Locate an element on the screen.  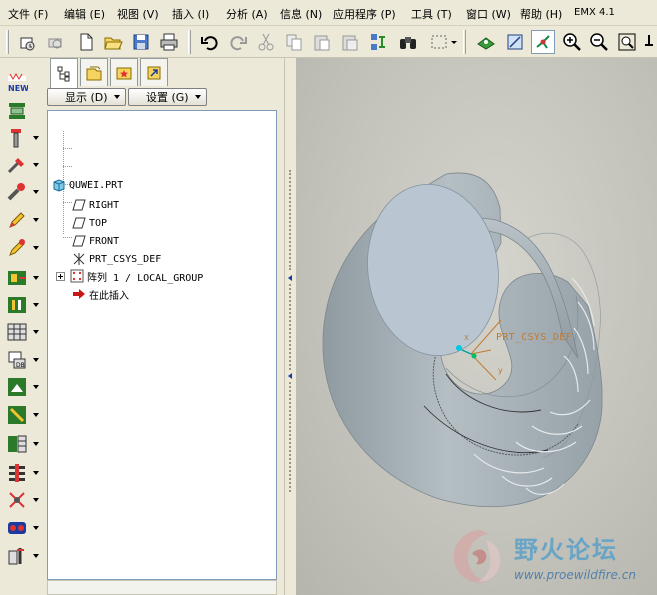
slider-dropdown is located at coordinates (36, 278).